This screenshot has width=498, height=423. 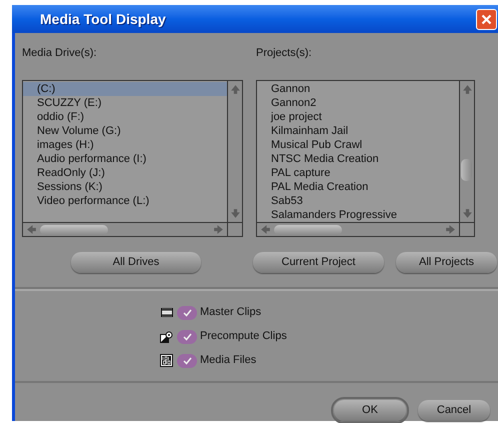 I want to click on close-icon, so click(x=486, y=19).